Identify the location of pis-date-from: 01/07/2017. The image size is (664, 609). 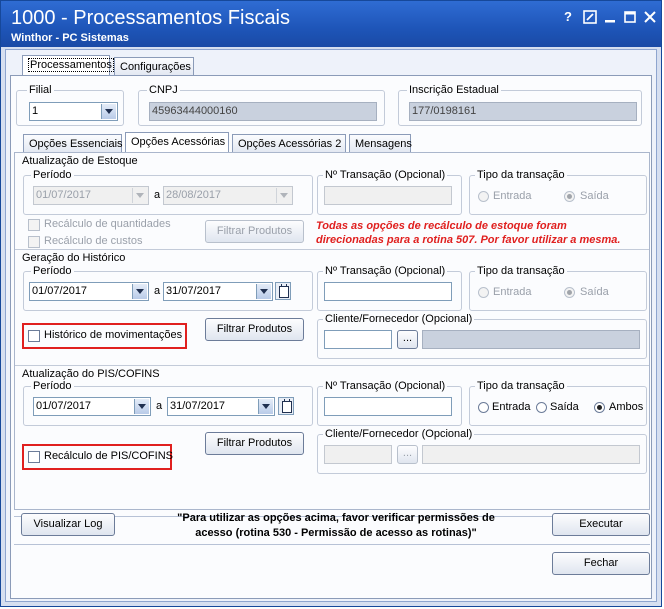
(92, 406).